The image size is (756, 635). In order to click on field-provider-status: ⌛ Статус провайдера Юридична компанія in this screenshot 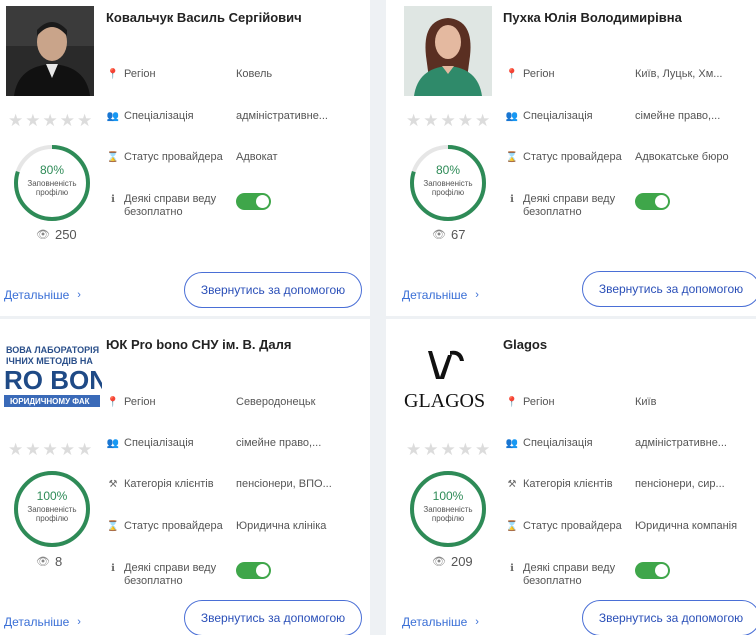, I will do `click(621, 526)`.